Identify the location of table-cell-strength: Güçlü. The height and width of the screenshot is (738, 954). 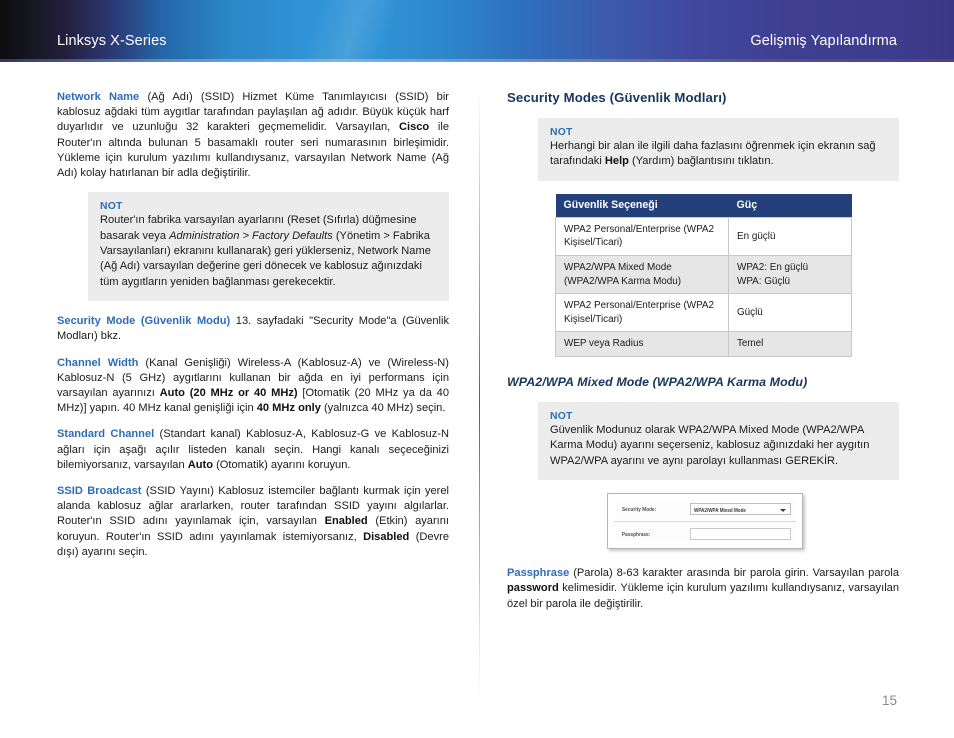
(790, 313).